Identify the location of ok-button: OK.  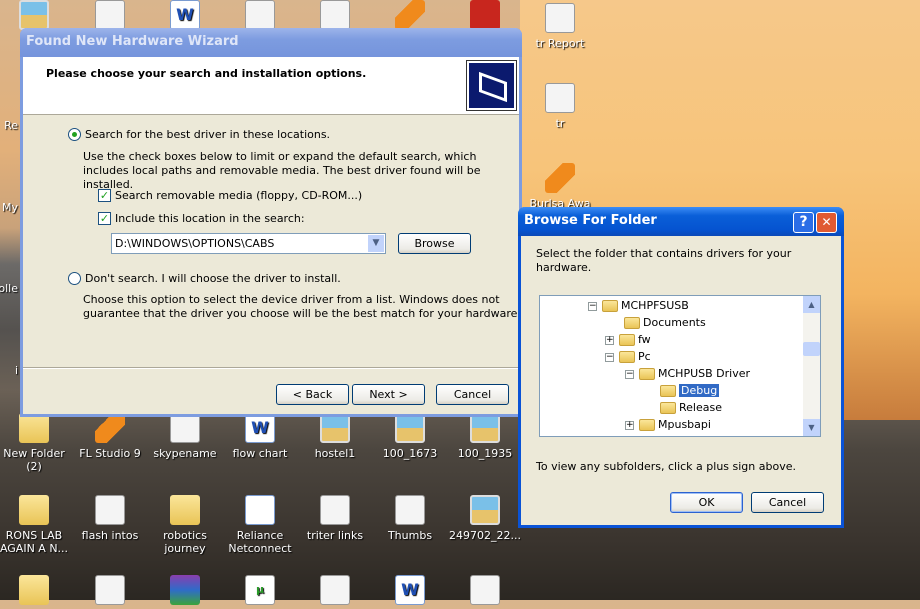
(706, 502).